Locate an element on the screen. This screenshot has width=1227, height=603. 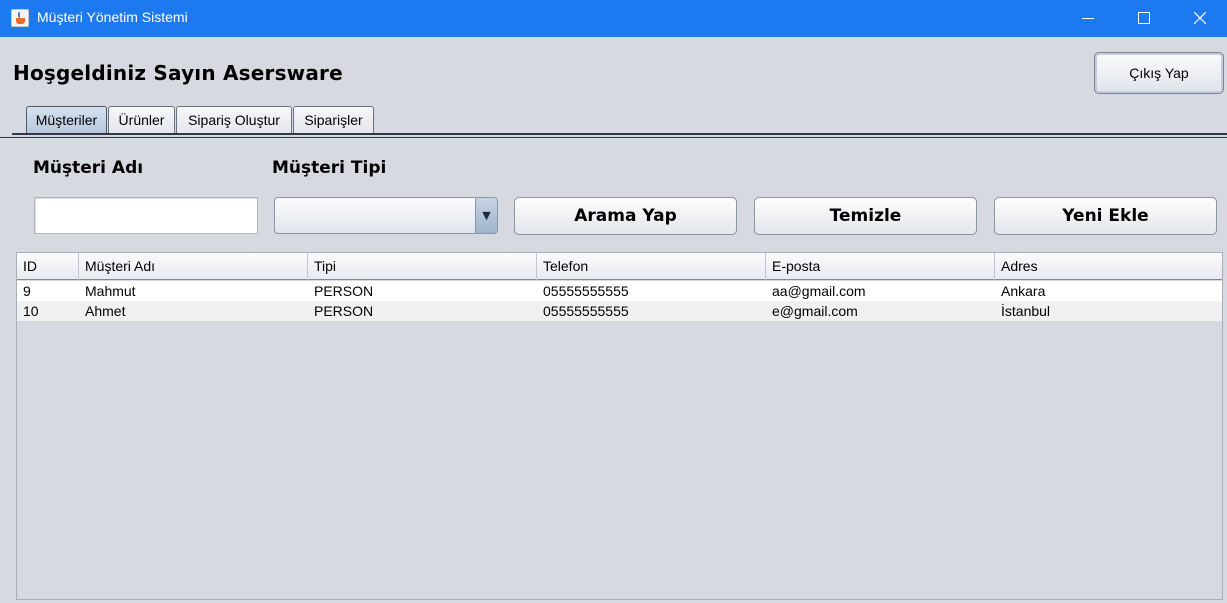
minimize-button is located at coordinates (1088, 18).